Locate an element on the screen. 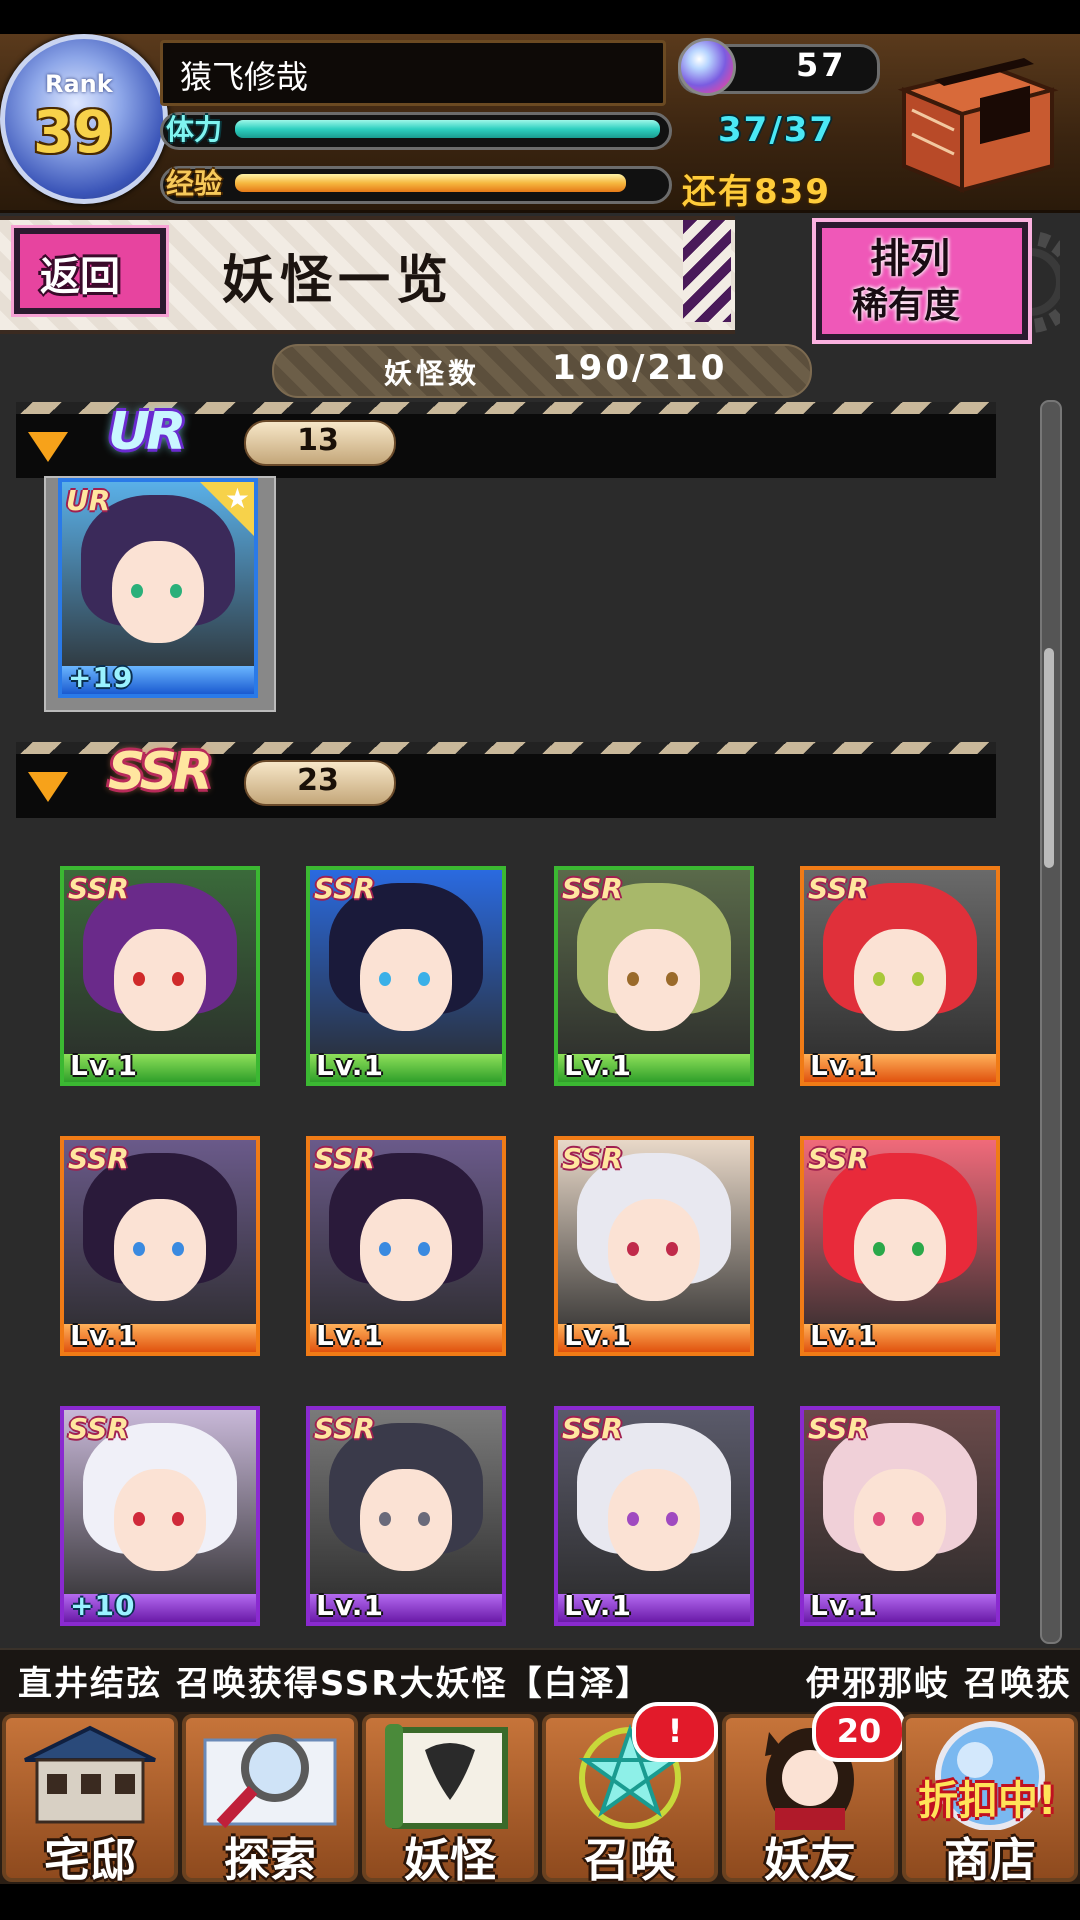 Image resolution: width=1080 pixels, height=1920 pixels. nav-label: 商店 is located at coordinates (990, 1860).